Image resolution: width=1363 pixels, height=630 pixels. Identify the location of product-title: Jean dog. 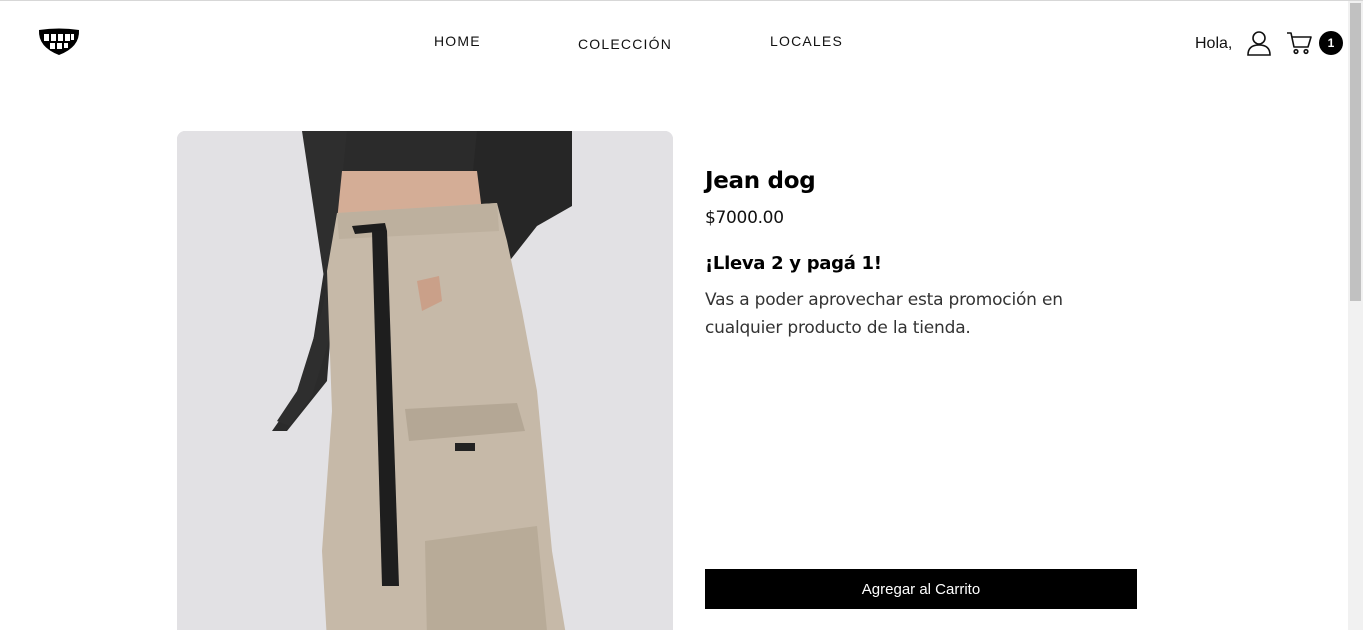
(760, 181).